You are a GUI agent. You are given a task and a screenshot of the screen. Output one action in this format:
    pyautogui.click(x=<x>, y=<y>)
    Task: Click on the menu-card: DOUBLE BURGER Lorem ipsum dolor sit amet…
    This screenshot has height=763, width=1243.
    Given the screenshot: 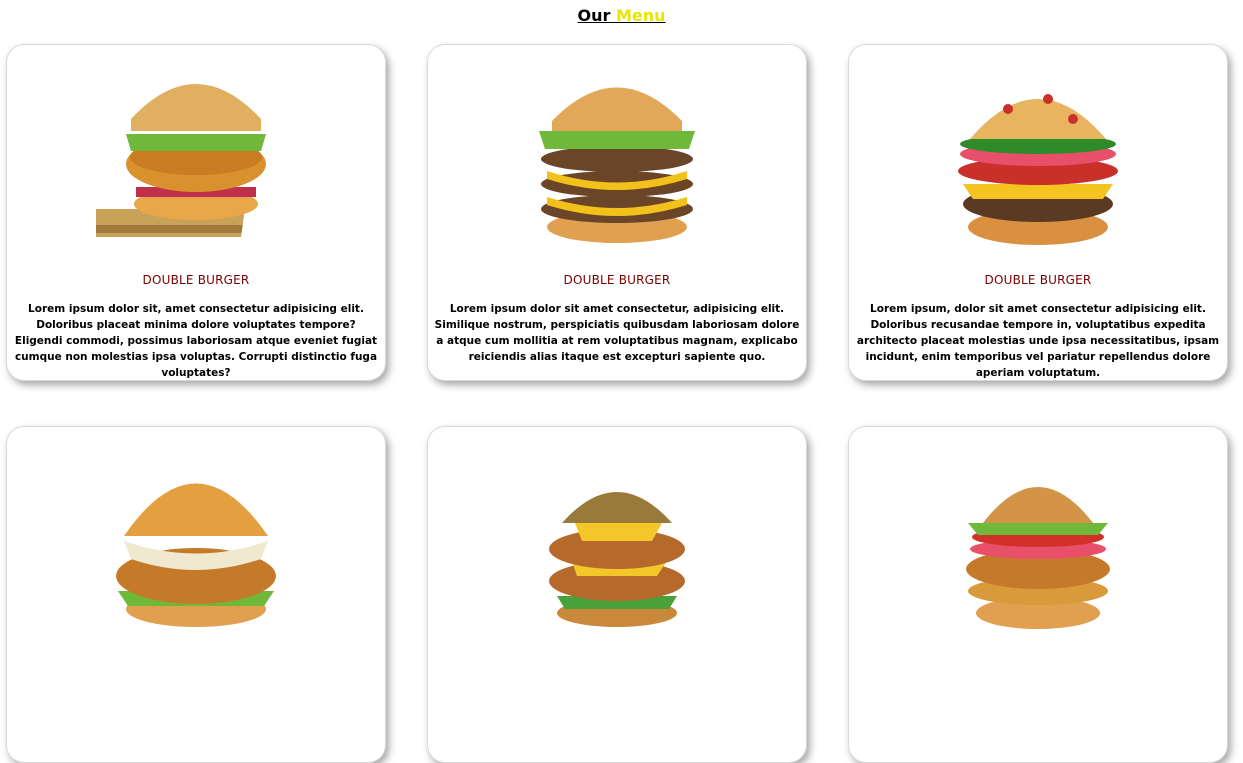 What is the action you would take?
    pyautogui.click(x=617, y=212)
    